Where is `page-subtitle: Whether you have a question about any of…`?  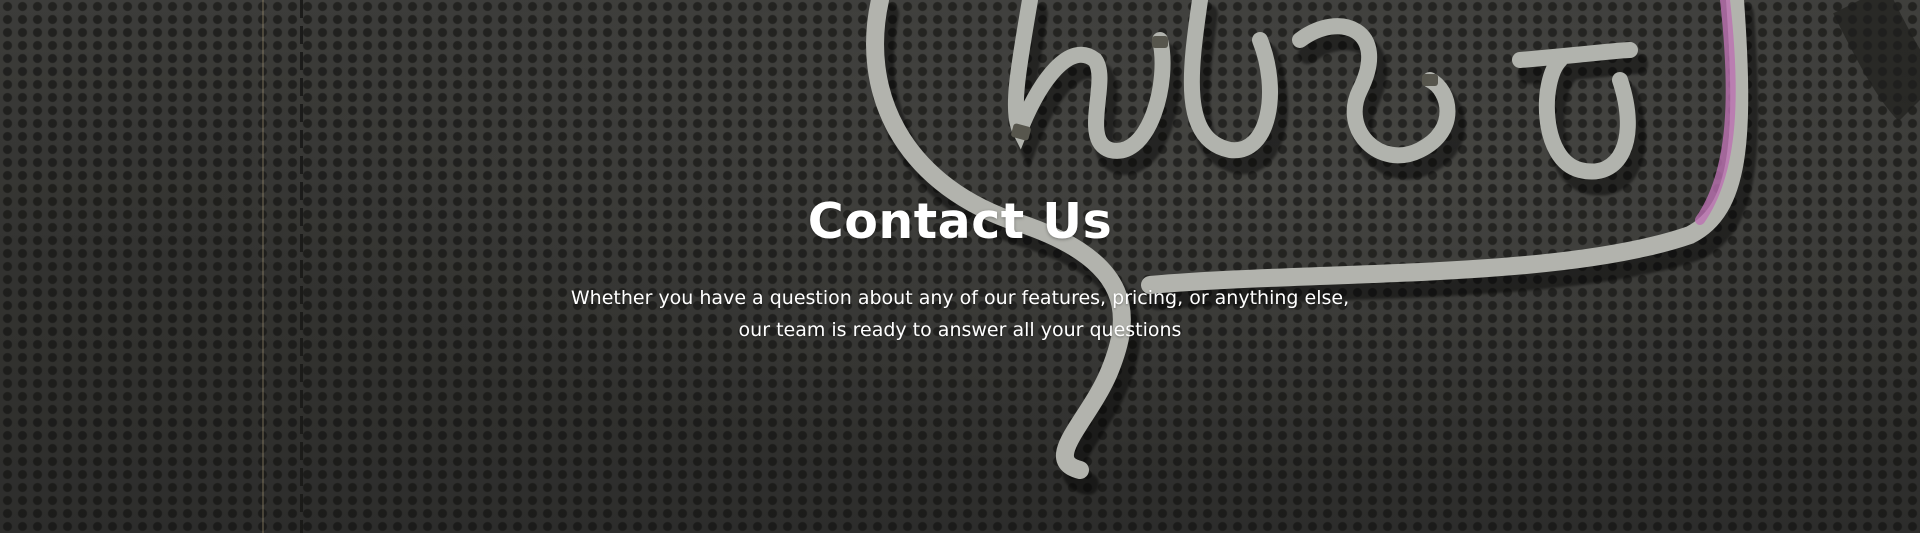 page-subtitle: Whether you have a question about any of… is located at coordinates (960, 314).